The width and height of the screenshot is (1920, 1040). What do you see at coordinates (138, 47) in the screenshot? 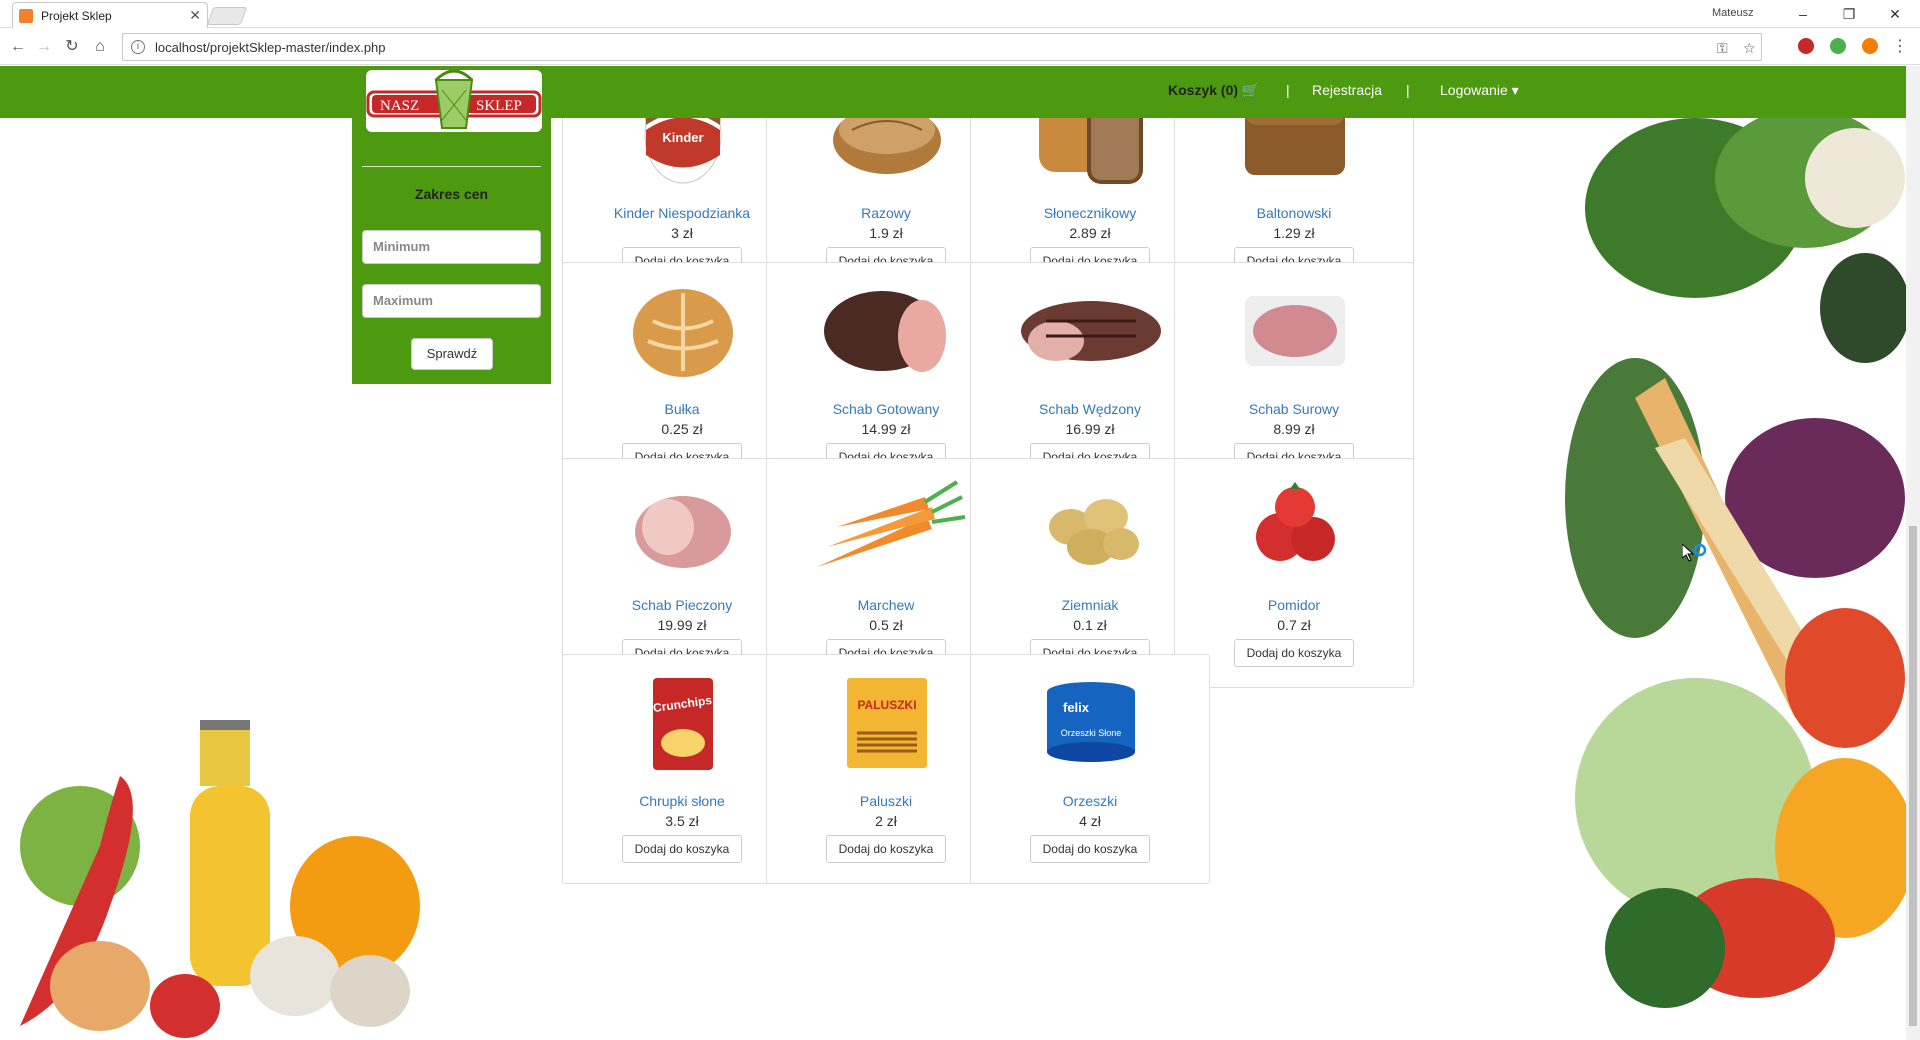
I see `info-icon: i` at bounding box center [138, 47].